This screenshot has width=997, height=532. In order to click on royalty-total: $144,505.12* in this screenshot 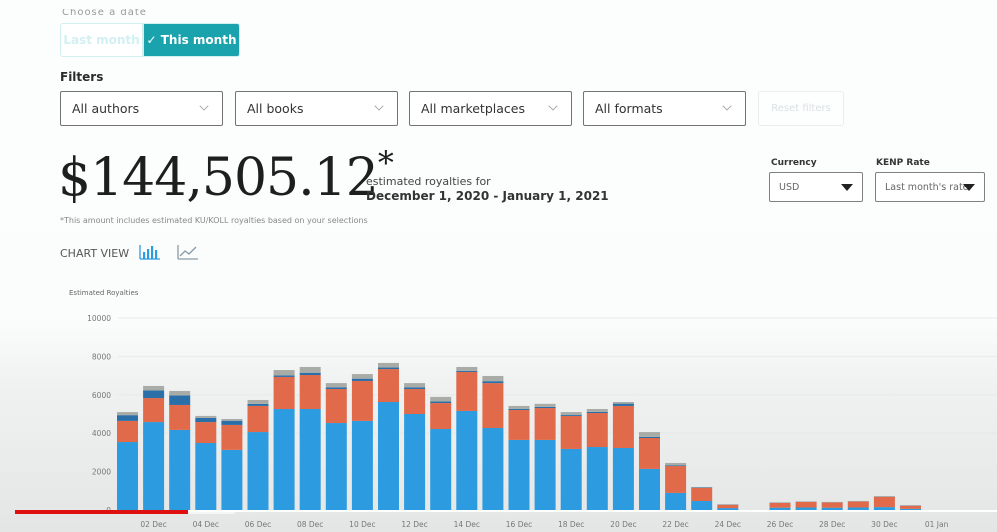, I will do `click(226, 176)`.